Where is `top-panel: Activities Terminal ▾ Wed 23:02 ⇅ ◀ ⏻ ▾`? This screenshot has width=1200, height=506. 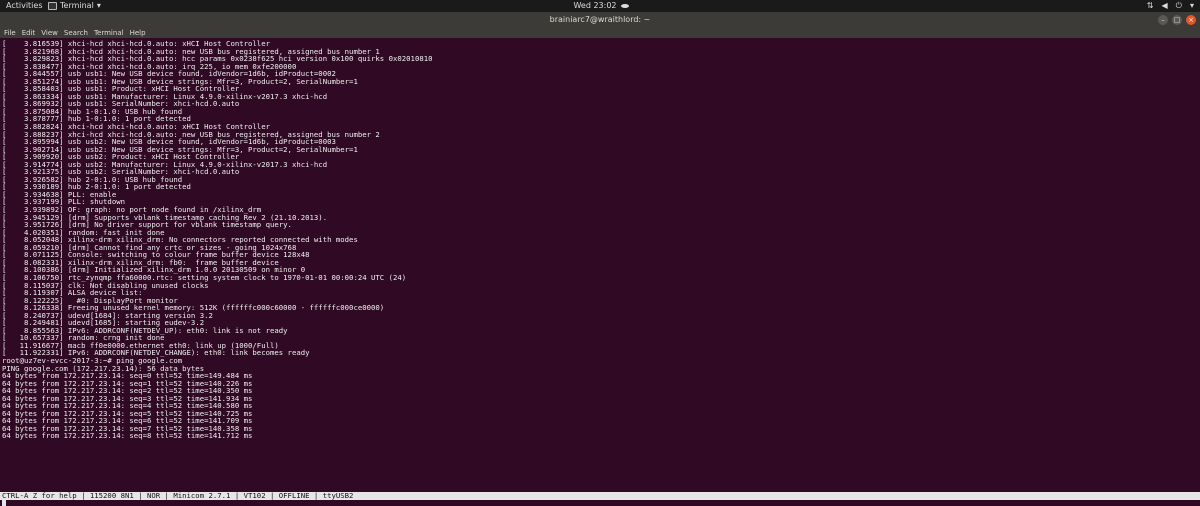
top-panel: Activities Terminal ▾ Wed 23:02 ⇅ ◀ ⏻ ▾ is located at coordinates (600, 6).